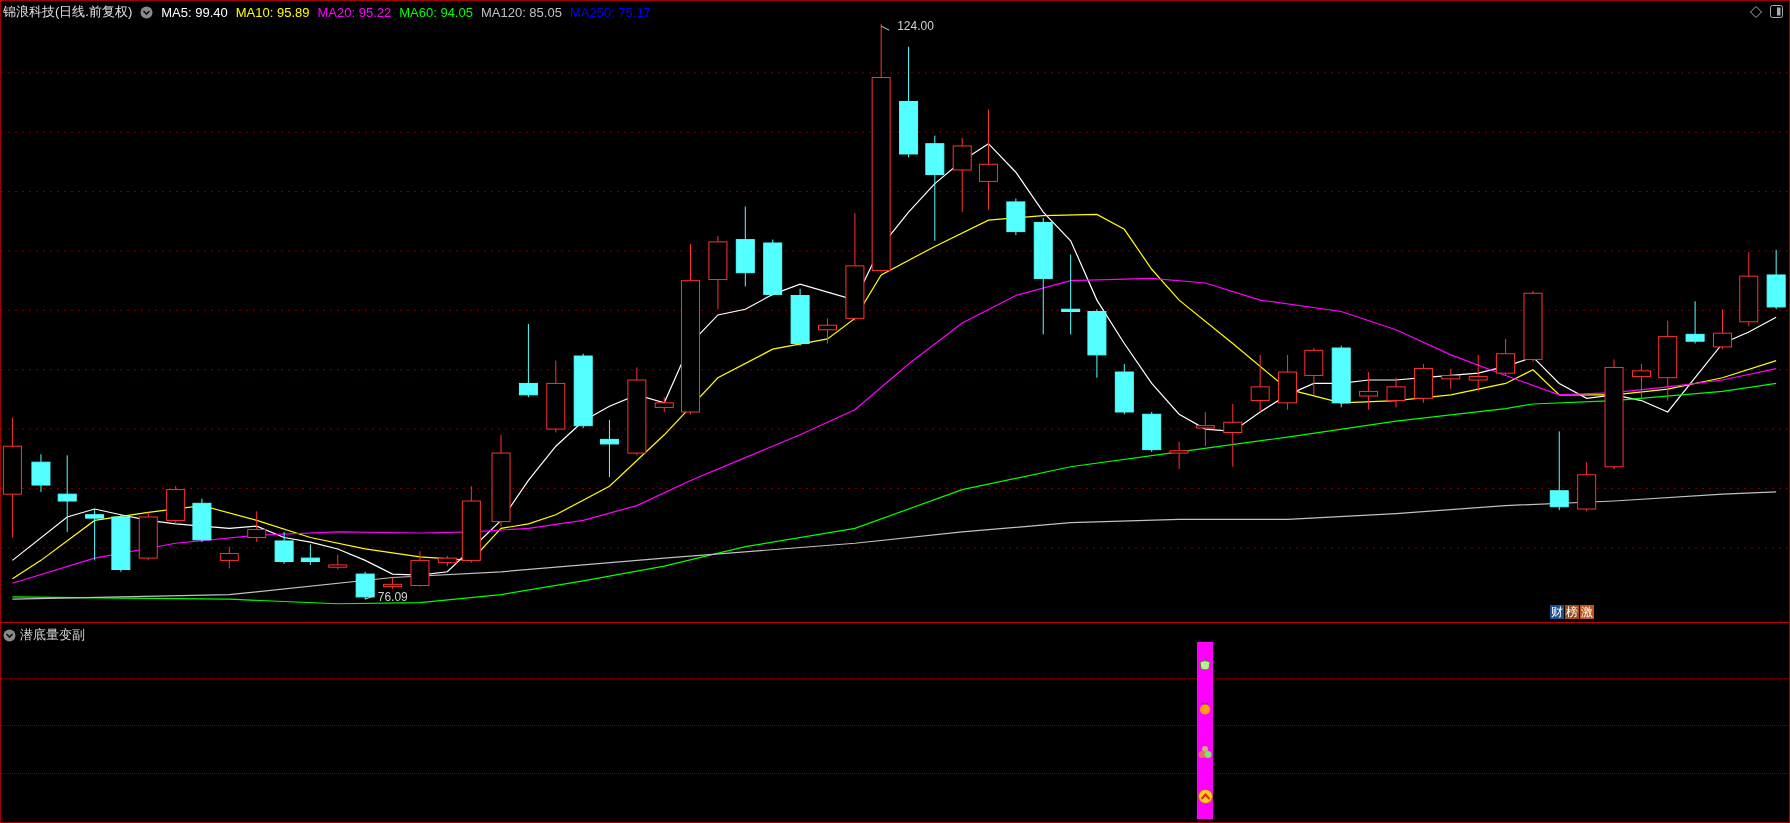 The width and height of the screenshot is (1790, 823). What do you see at coordinates (1587, 612) in the screenshot?
I see `tag: 激` at bounding box center [1587, 612].